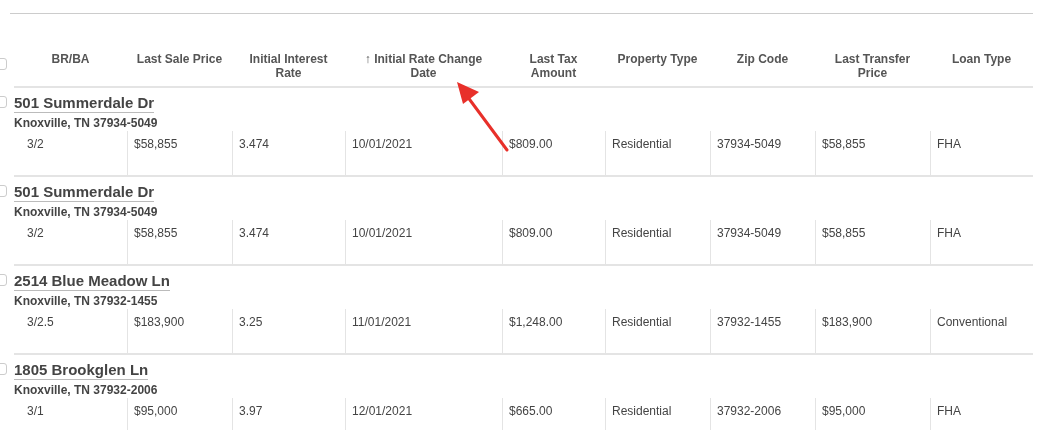 The image size is (1038, 430). Describe the element at coordinates (288, 67) in the screenshot. I see `column-header: Initial Interest Rate` at that location.